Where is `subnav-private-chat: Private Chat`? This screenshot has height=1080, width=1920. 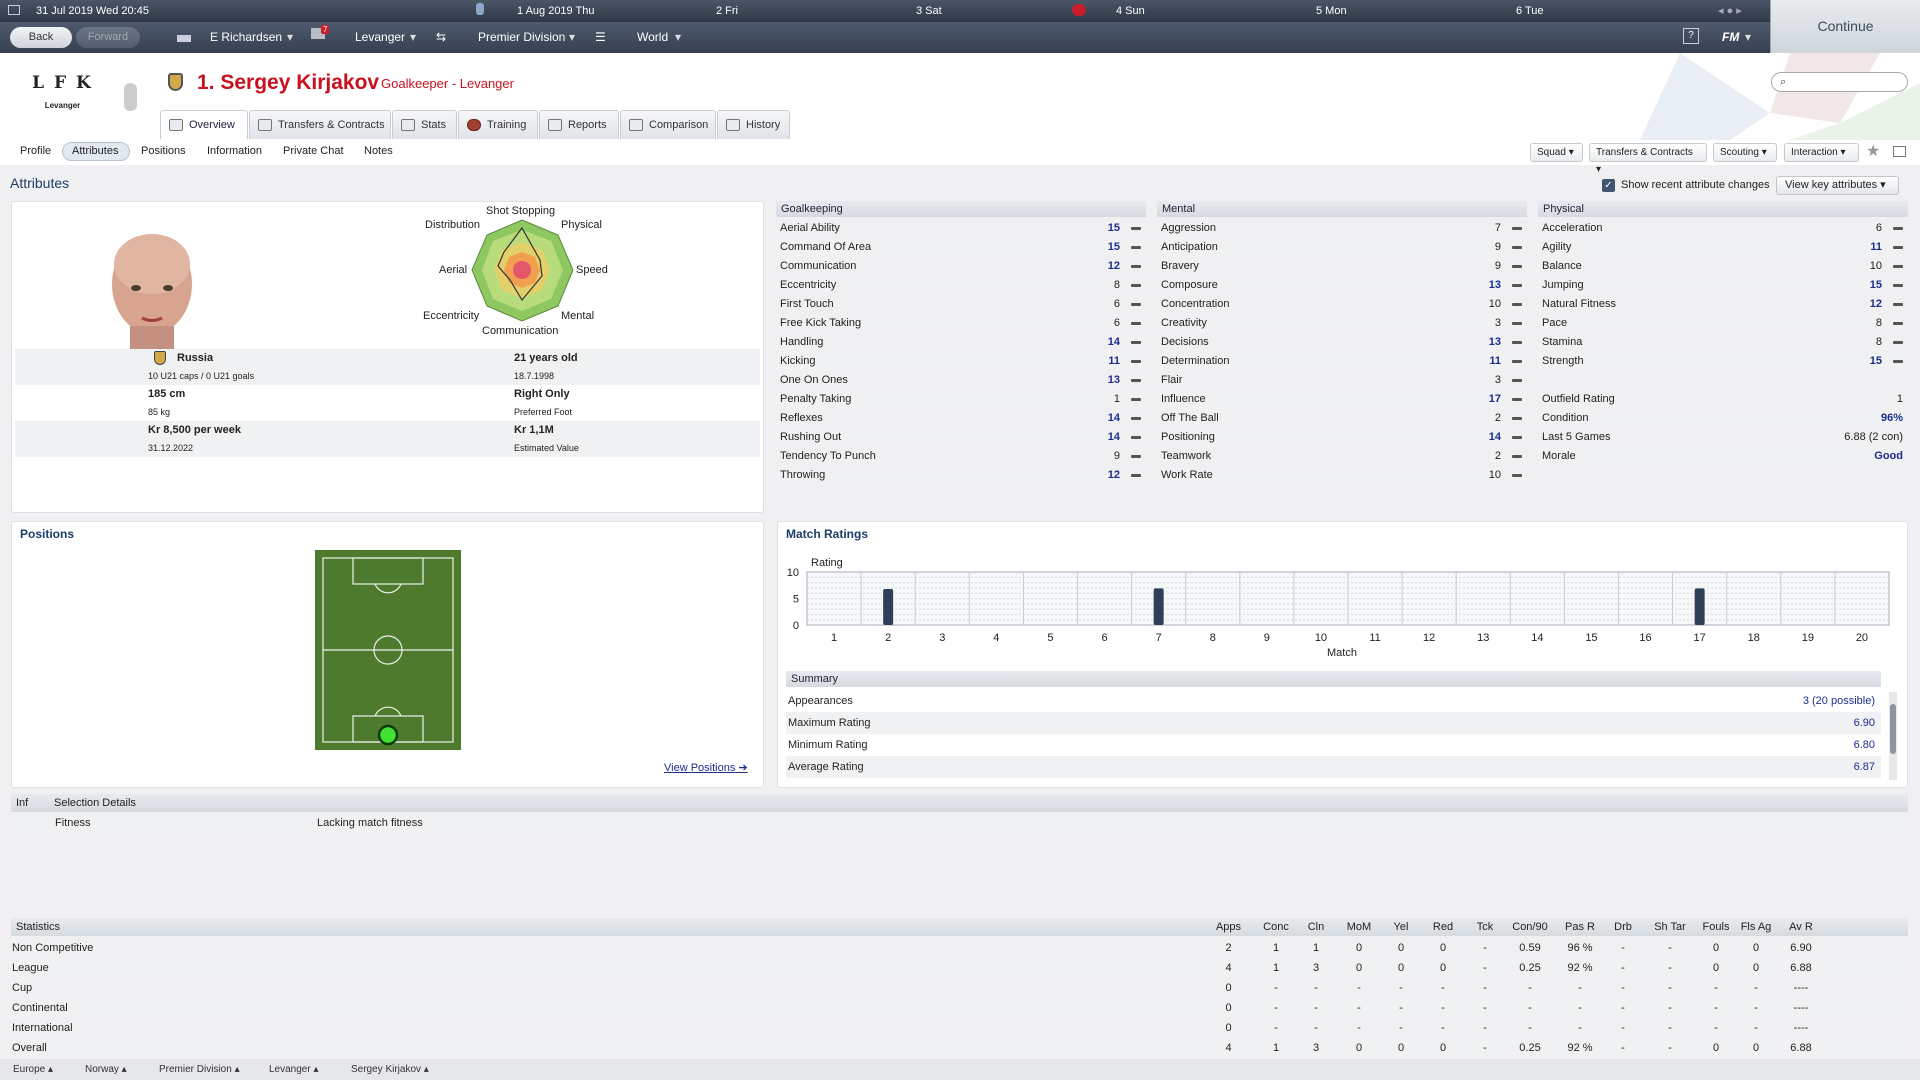
subnav-private-chat: Private Chat is located at coordinates (313, 151).